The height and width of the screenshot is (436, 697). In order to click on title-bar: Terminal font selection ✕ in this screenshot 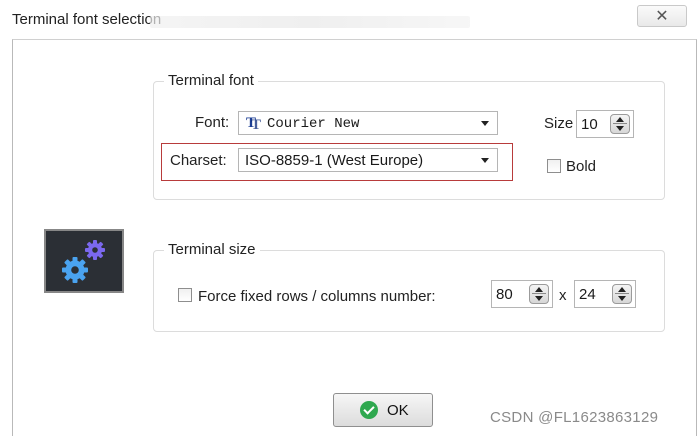, I will do `click(348, 20)`.